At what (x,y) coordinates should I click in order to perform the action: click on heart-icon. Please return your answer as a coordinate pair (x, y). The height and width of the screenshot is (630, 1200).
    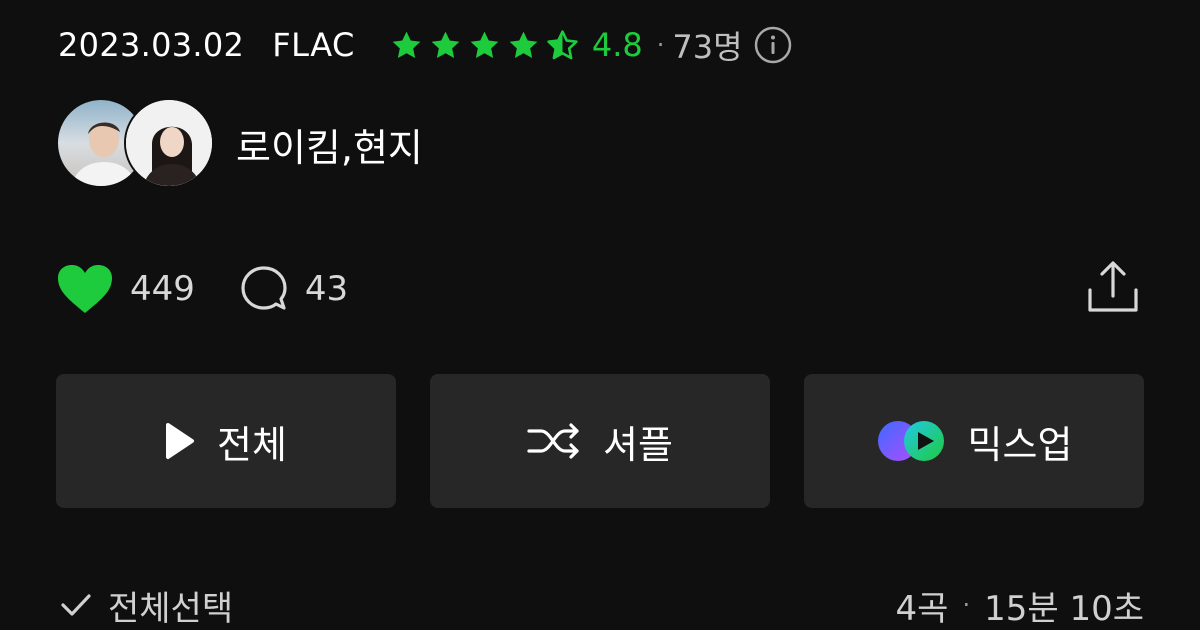
    Looking at the image, I should click on (85, 289).